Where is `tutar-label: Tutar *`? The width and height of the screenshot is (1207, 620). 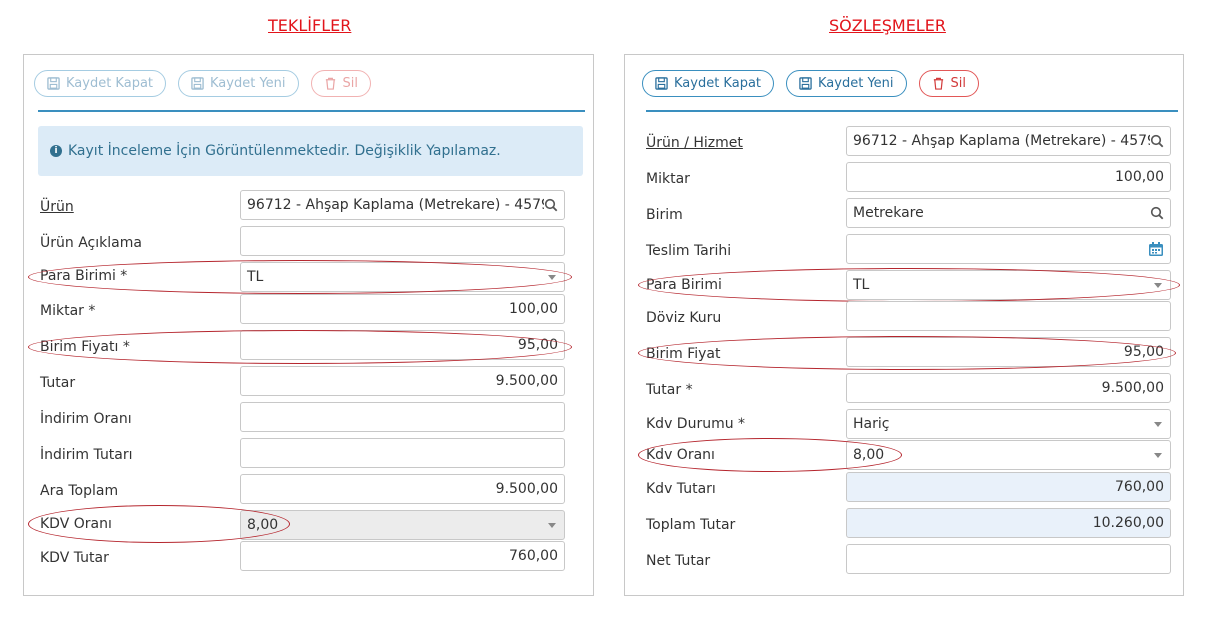
tutar-label: Tutar * is located at coordinates (669, 390).